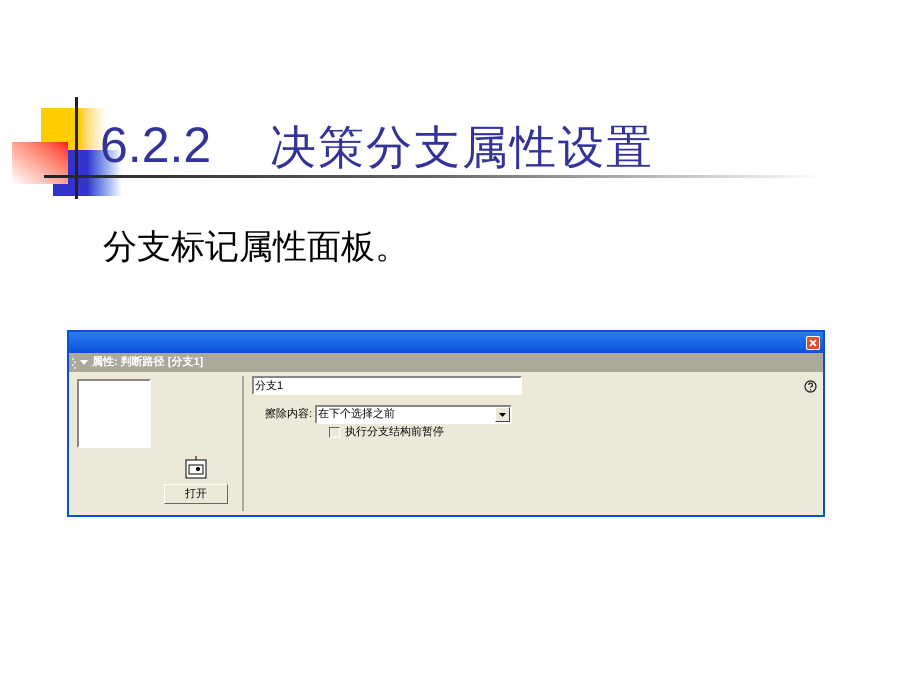 Image resolution: width=900 pixels, height=675 pixels. I want to click on pause-checkbox, so click(334, 432).